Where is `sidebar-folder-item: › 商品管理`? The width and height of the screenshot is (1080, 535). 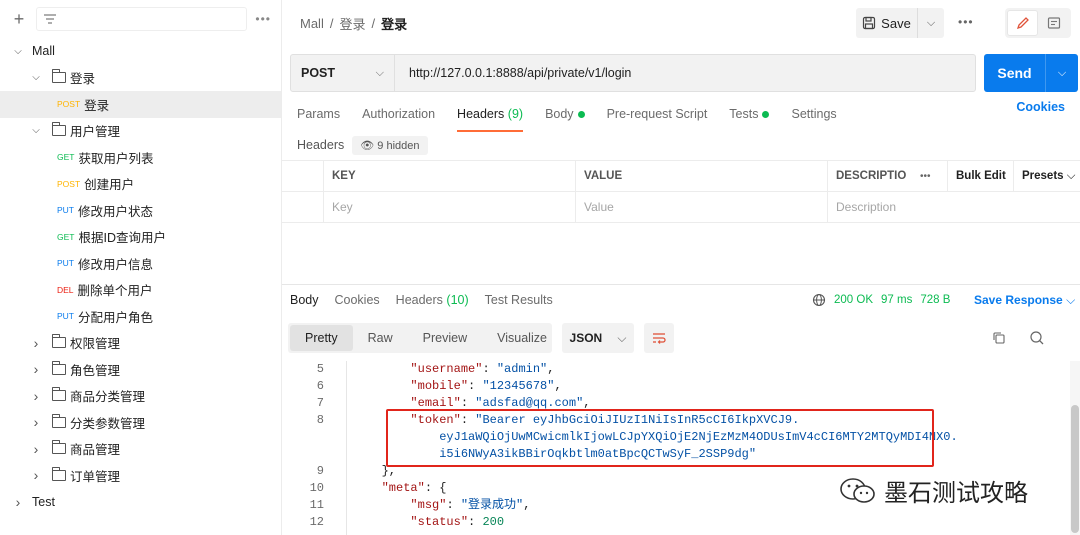 sidebar-folder-item: › 商品管理 is located at coordinates (140, 449).